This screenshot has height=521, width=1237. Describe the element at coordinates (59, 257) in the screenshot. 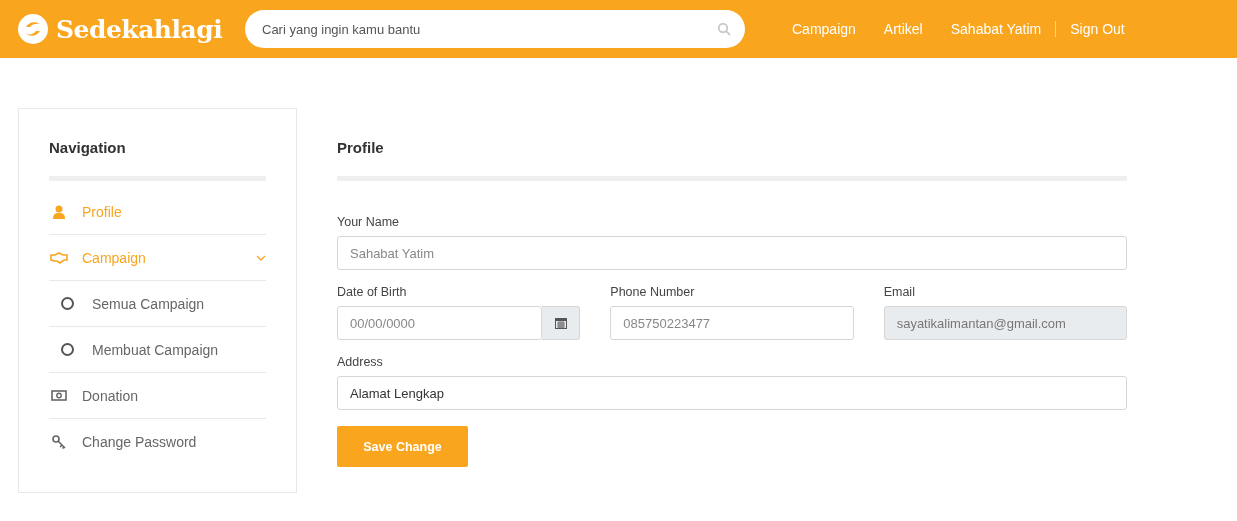

I see `handshake-icon` at that location.